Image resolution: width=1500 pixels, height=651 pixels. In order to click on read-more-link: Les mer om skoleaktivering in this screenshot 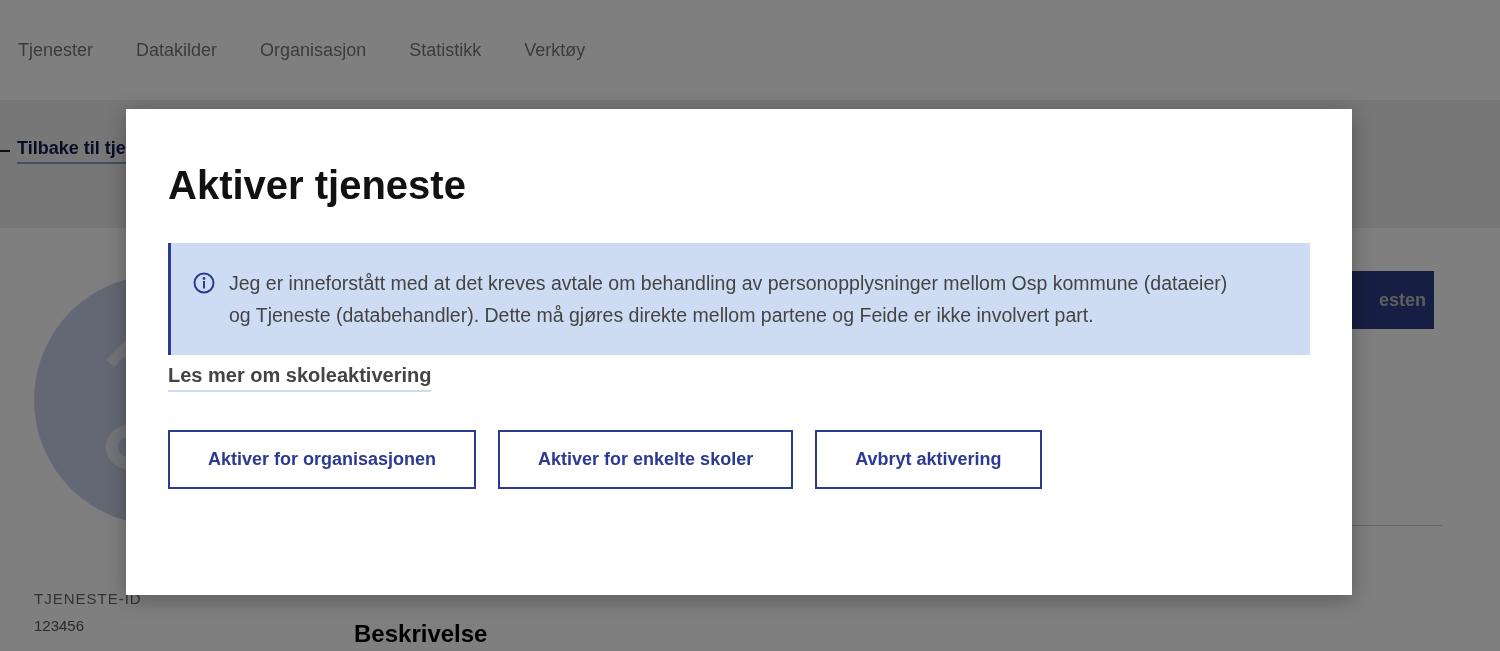, I will do `click(300, 378)`.